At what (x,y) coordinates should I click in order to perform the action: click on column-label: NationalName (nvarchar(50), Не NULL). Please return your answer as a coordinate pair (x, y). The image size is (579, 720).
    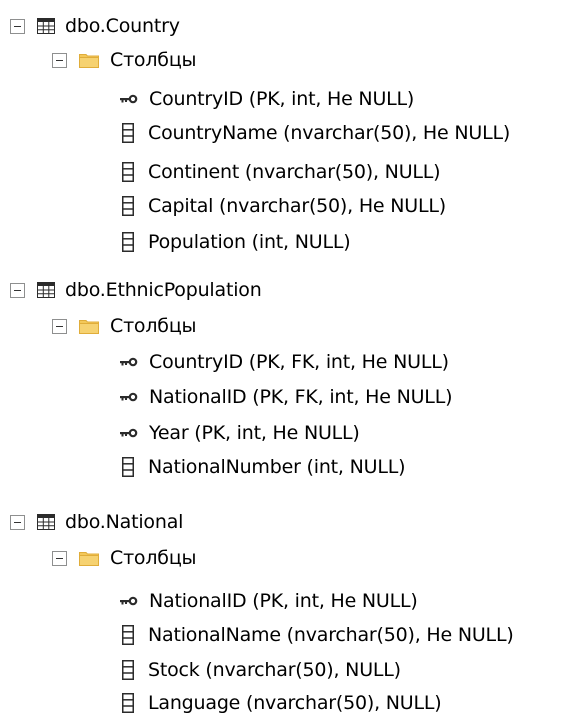
    Looking at the image, I should click on (331, 635).